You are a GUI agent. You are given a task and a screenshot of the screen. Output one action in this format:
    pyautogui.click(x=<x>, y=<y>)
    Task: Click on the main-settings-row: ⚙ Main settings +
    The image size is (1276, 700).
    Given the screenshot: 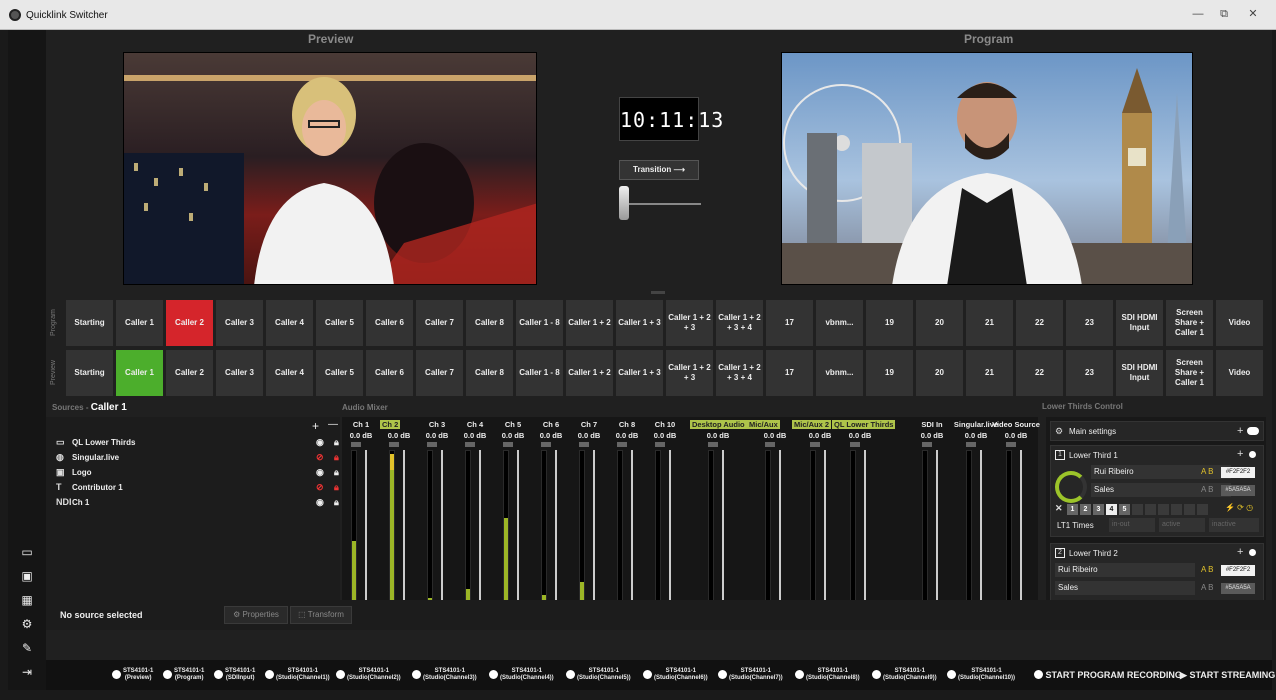 What is the action you would take?
    pyautogui.click(x=1157, y=431)
    